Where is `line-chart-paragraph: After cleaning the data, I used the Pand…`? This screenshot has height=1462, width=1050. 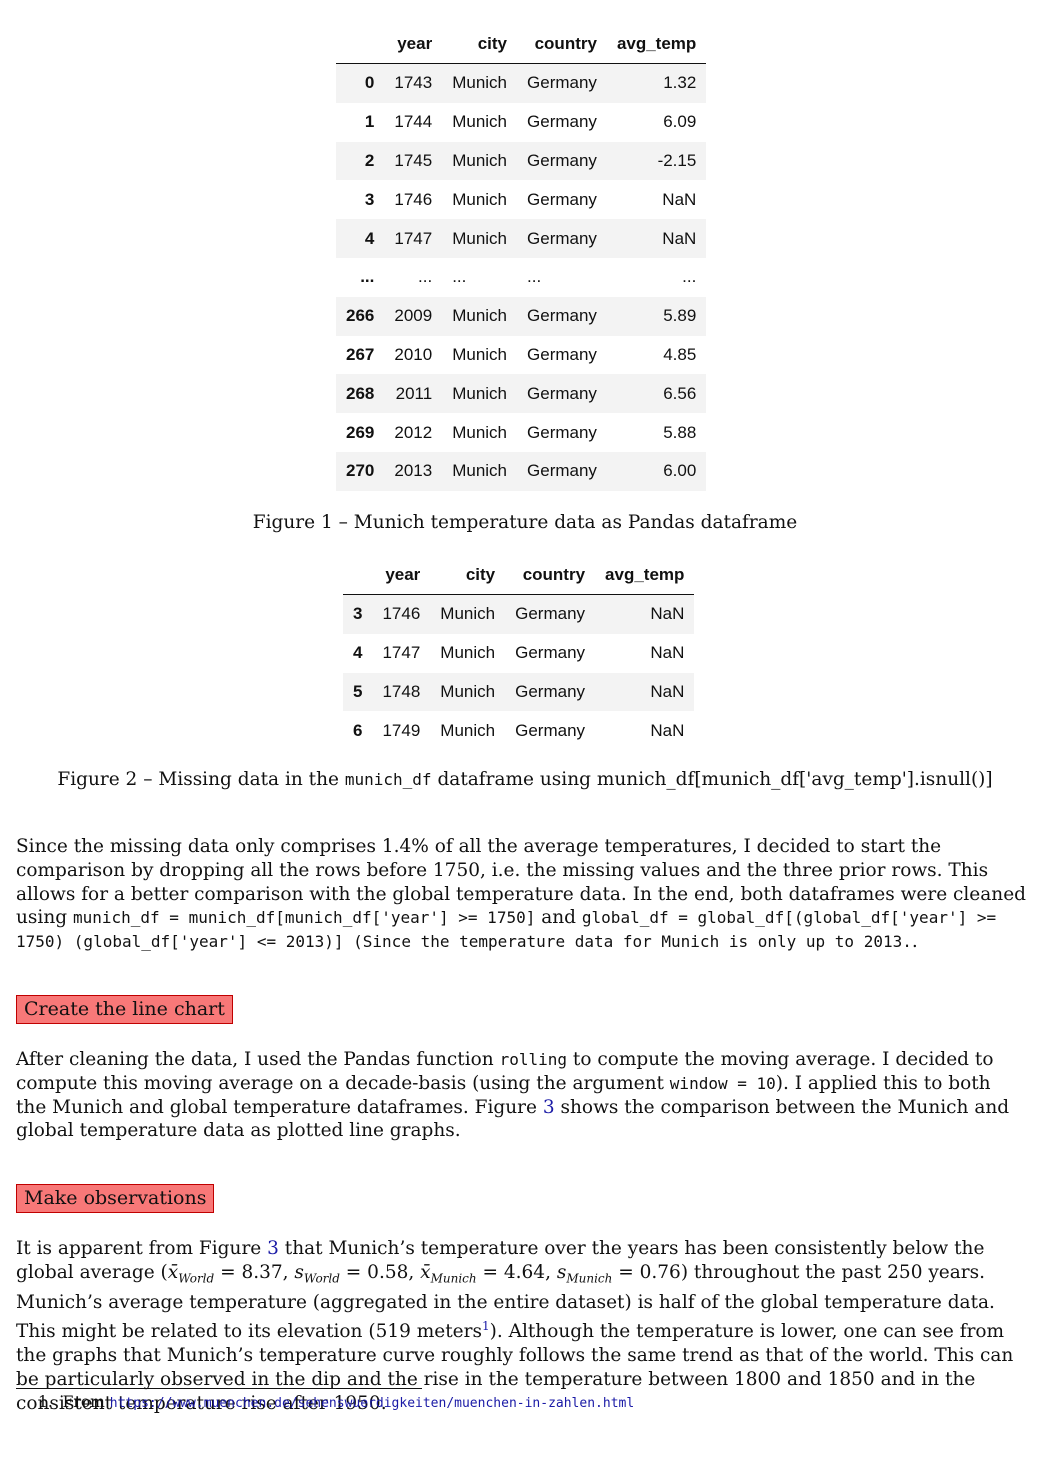 line-chart-paragraph: After cleaning the data, I used the Pand… is located at coordinates (521, 1095).